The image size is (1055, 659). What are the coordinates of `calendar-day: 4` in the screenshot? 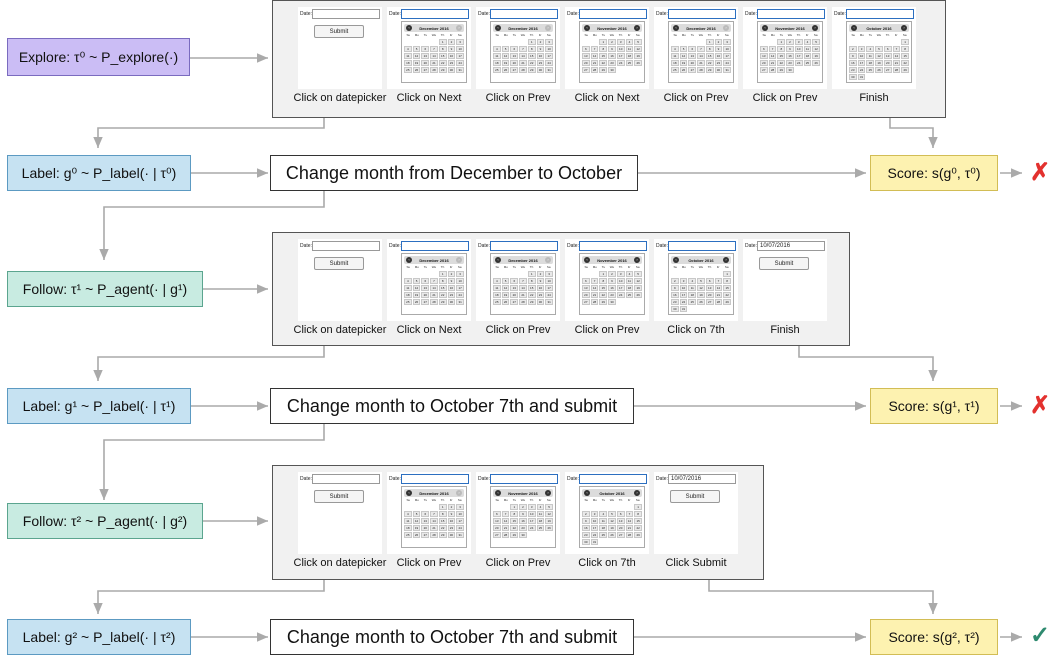 It's located at (629, 274).